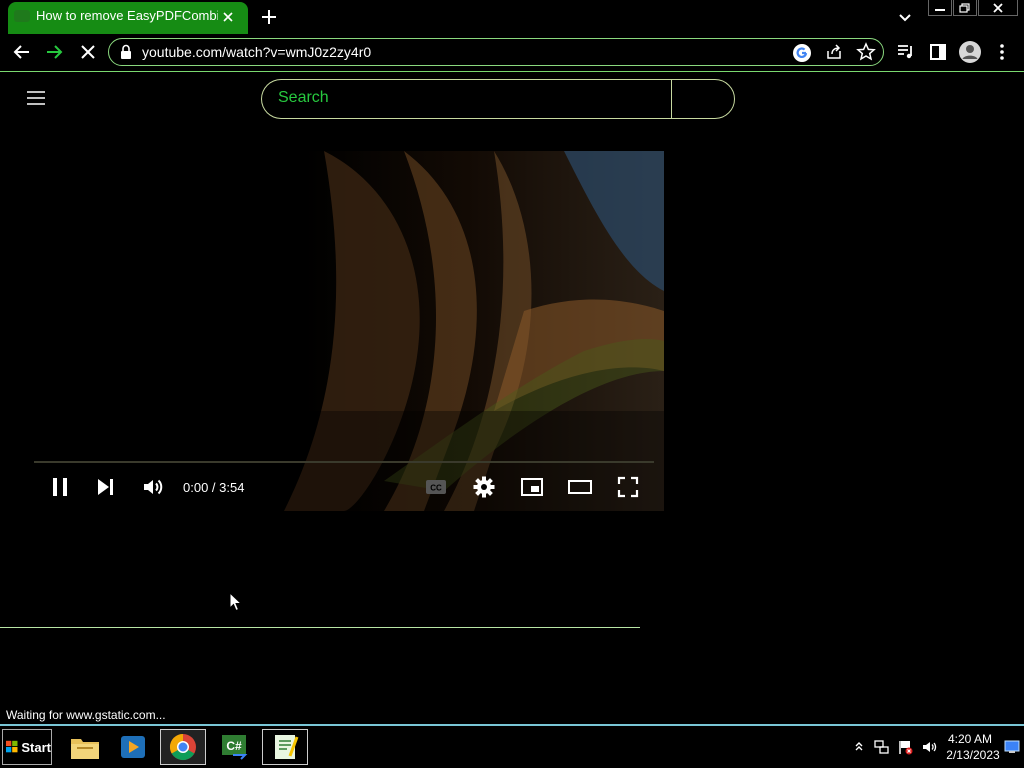 The height and width of the screenshot is (768, 1024). What do you see at coordinates (929, 747) in the screenshot?
I see `volume-tray-icon` at bounding box center [929, 747].